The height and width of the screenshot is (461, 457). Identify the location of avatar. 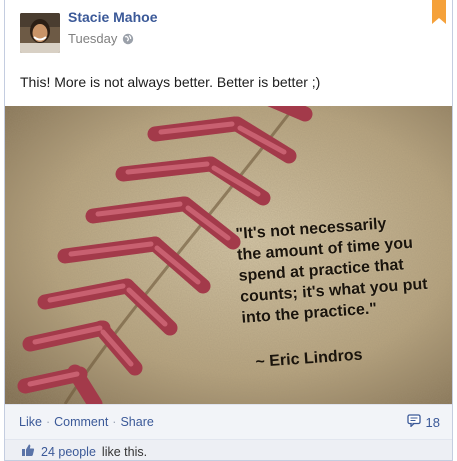
(40, 33).